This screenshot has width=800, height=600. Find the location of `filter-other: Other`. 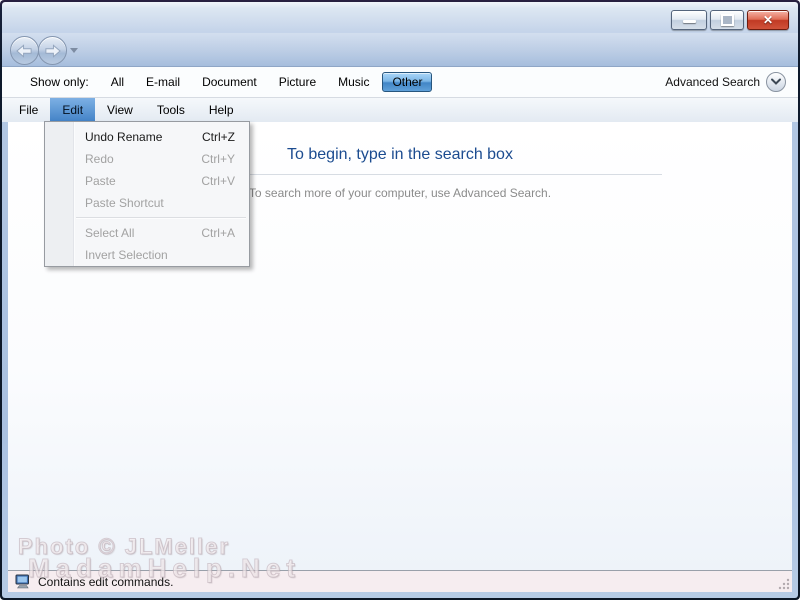

filter-other: Other is located at coordinates (407, 82).